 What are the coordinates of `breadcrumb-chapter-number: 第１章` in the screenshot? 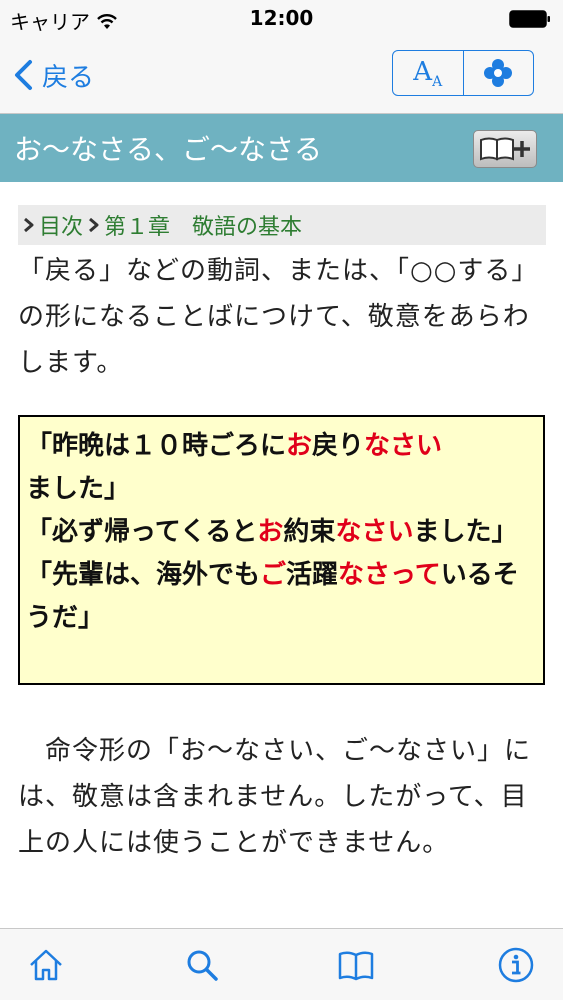 It's located at (137, 227).